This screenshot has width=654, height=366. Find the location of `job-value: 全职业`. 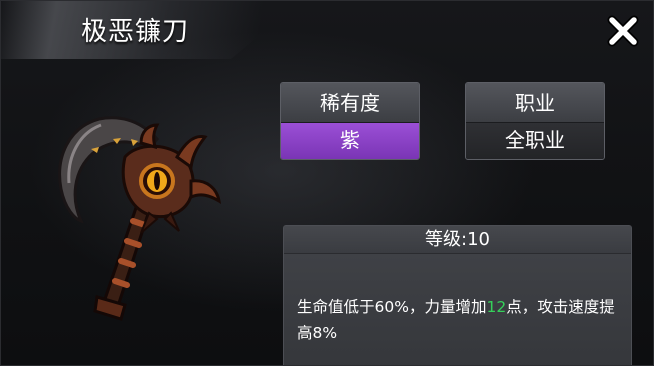

job-value: 全职业 is located at coordinates (535, 141).